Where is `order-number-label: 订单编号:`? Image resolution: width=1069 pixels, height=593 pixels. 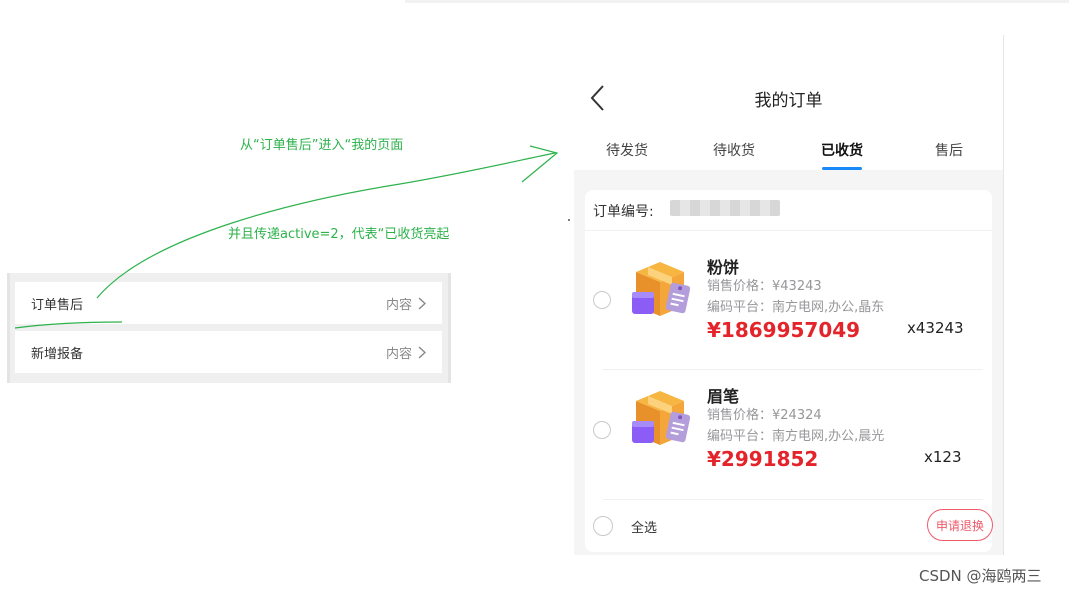 order-number-label: 订单编号: is located at coordinates (623, 212).